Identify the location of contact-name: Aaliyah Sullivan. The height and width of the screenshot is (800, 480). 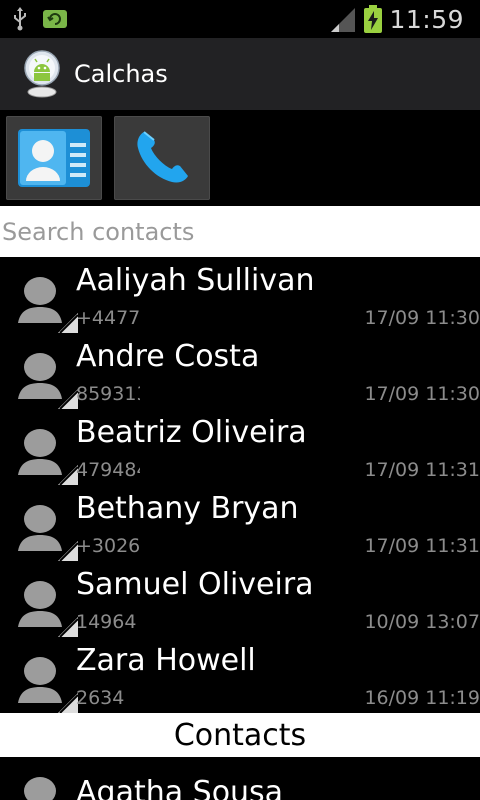
(195, 280).